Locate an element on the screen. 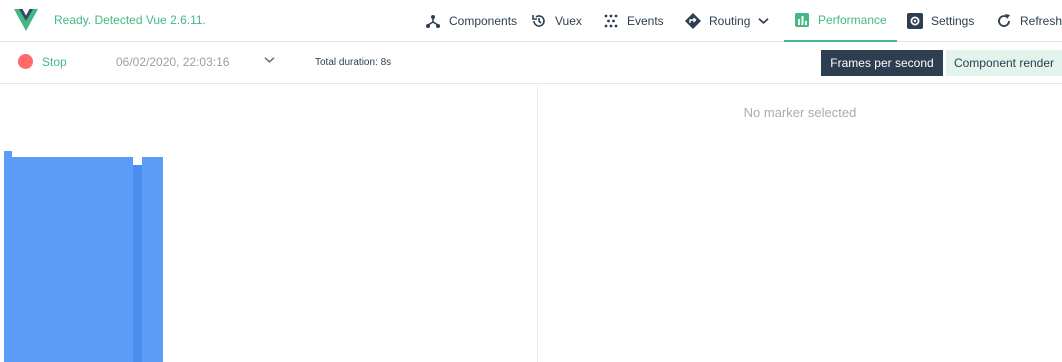 This screenshot has height=362, width=1062. tab-routing: Routing is located at coordinates (727, 21).